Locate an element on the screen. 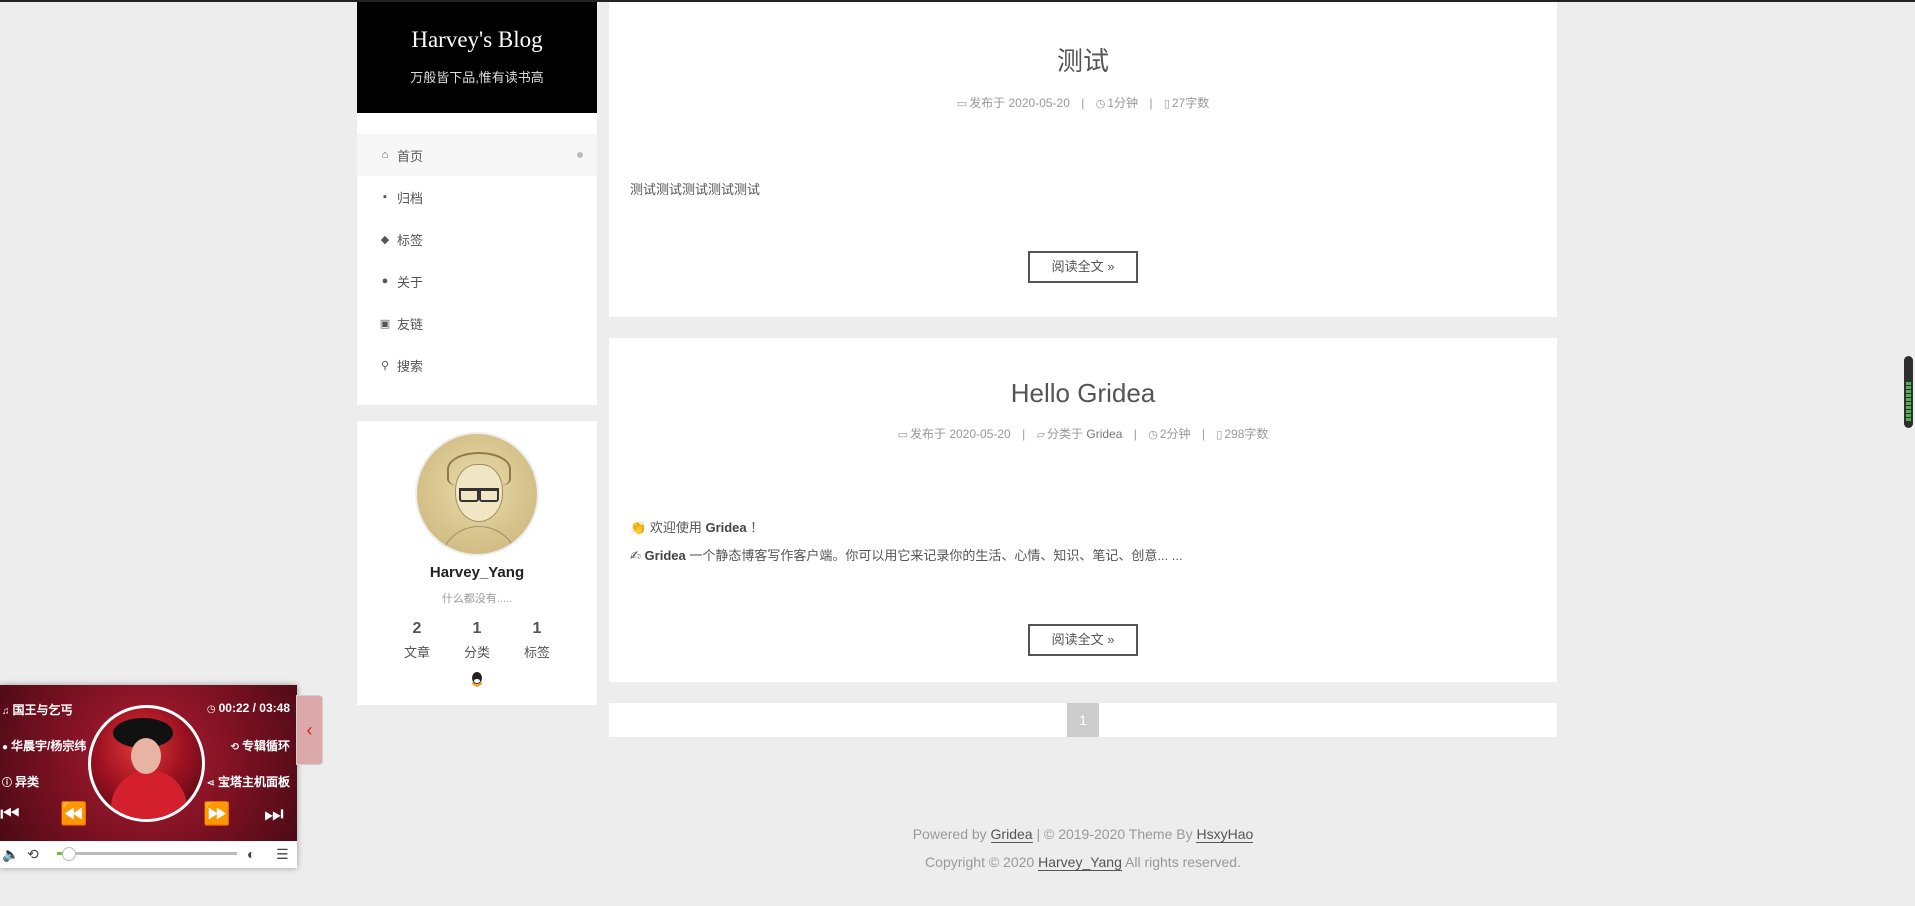 The width and height of the screenshot is (1915, 906). excerpt-bold: Gridea is located at coordinates (726, 527).